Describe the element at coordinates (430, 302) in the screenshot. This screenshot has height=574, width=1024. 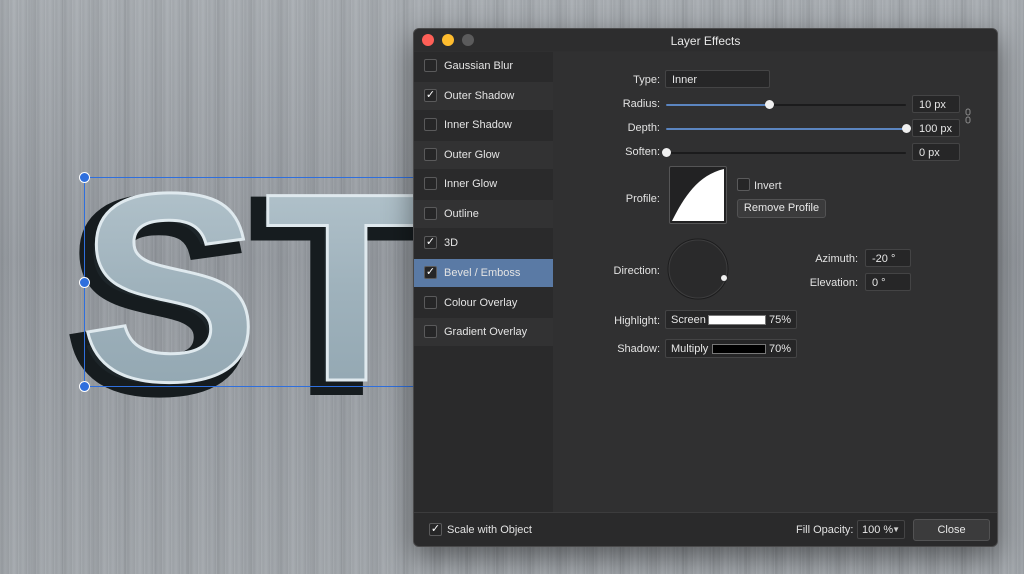
I see `effect-checkbox-colour-overlay` at that location.